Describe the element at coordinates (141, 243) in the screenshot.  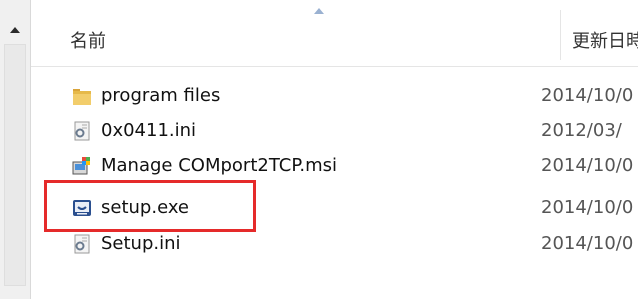
I see `file-name: Setup.ini` at that location.